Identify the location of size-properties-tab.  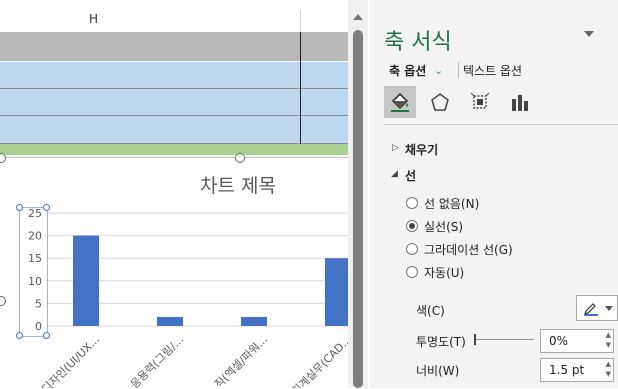
(480, 102).